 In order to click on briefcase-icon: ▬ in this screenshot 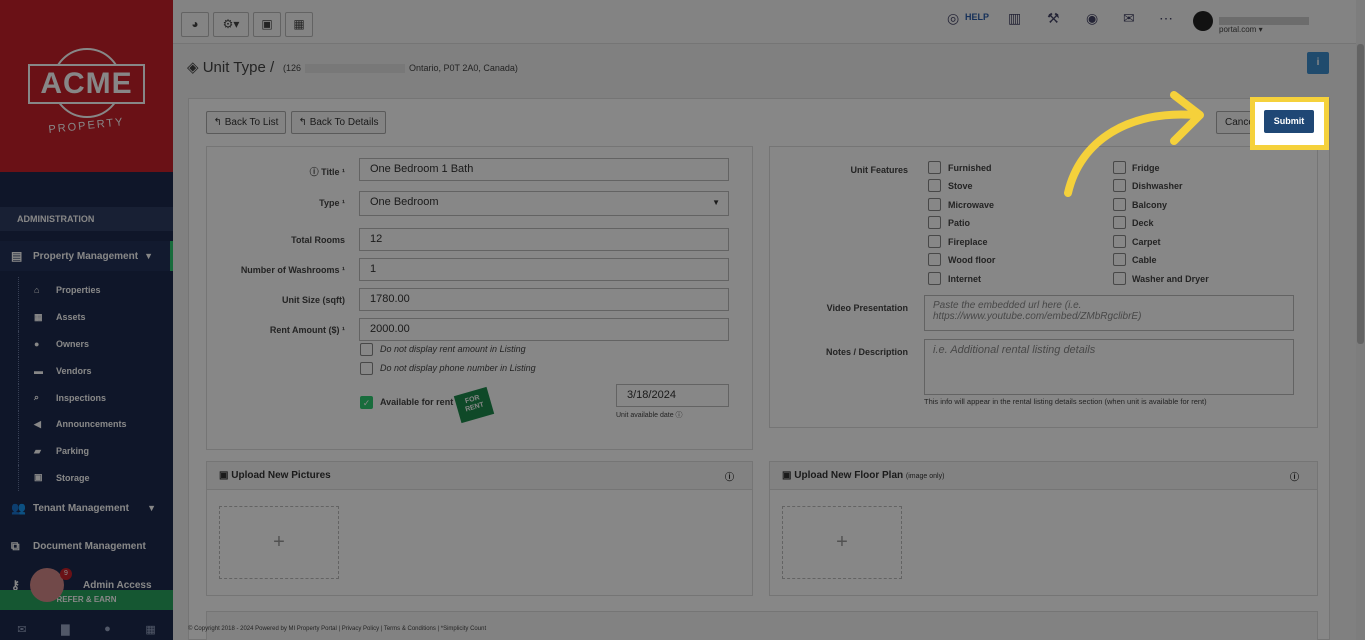, I will do `click(38, 370)`.